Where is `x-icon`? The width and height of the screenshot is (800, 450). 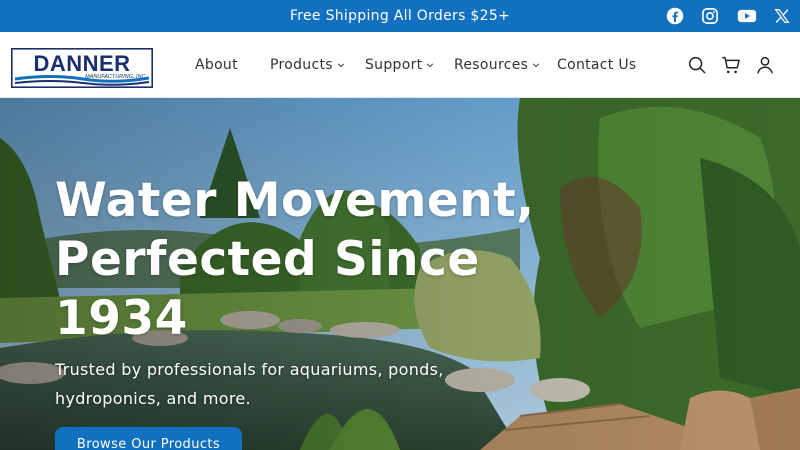 x-icon is located at coordinates (782, 16).